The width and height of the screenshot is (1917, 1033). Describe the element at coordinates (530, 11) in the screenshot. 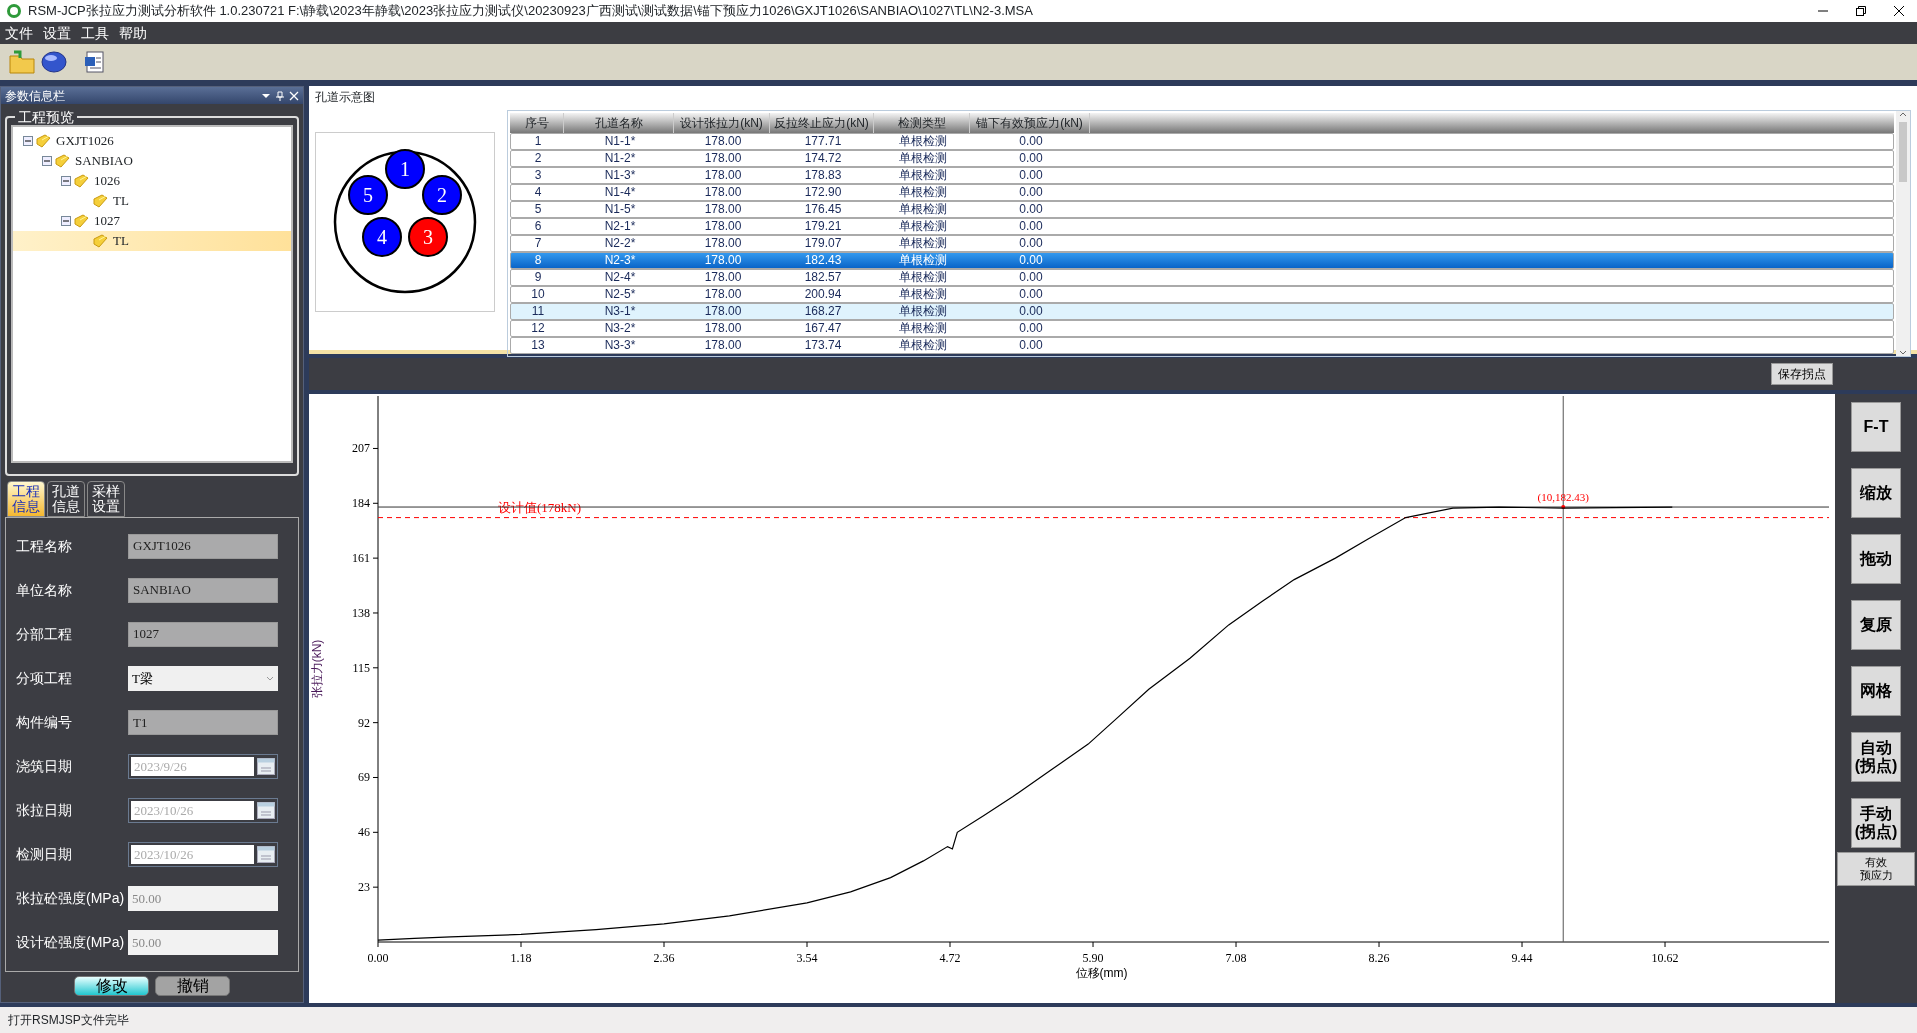

I see `window-title: RSM-JCP张拉应力测试分析软件 1.0.230721 F:\静载\2023年静载\2023张拉应力测试仪\20230923广西测试\测试数据\锚下预应力1026\GXJT1026\SANBIAO\1027\TL\N2-3.MSA` at that location.